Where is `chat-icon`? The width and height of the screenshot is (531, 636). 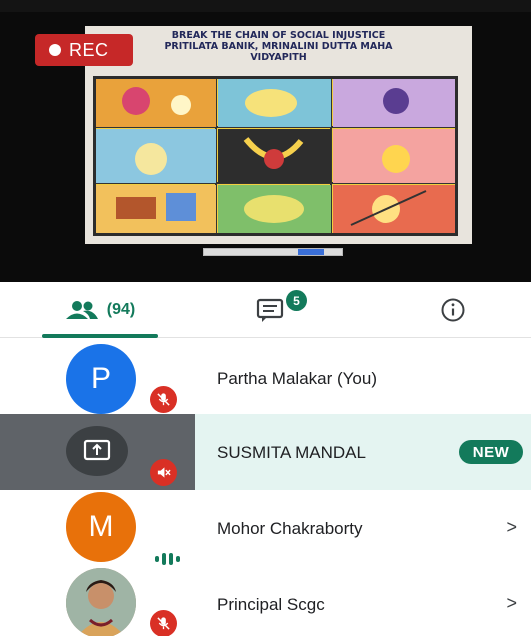
chat-icon is located at coordinates (270, 310).